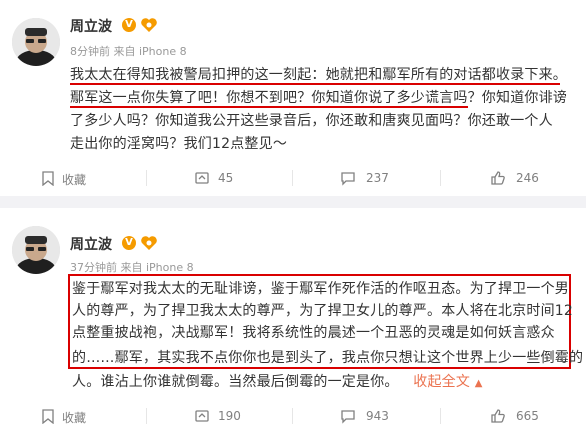  What do you see at coordinates (311, 121) in the screenshot?
I see `post-text-line: 了多少人吗？你知道我公开这些录音后，你还敢和唐爽见面吗？你还敢一个人` at bounding box center [311, 121].